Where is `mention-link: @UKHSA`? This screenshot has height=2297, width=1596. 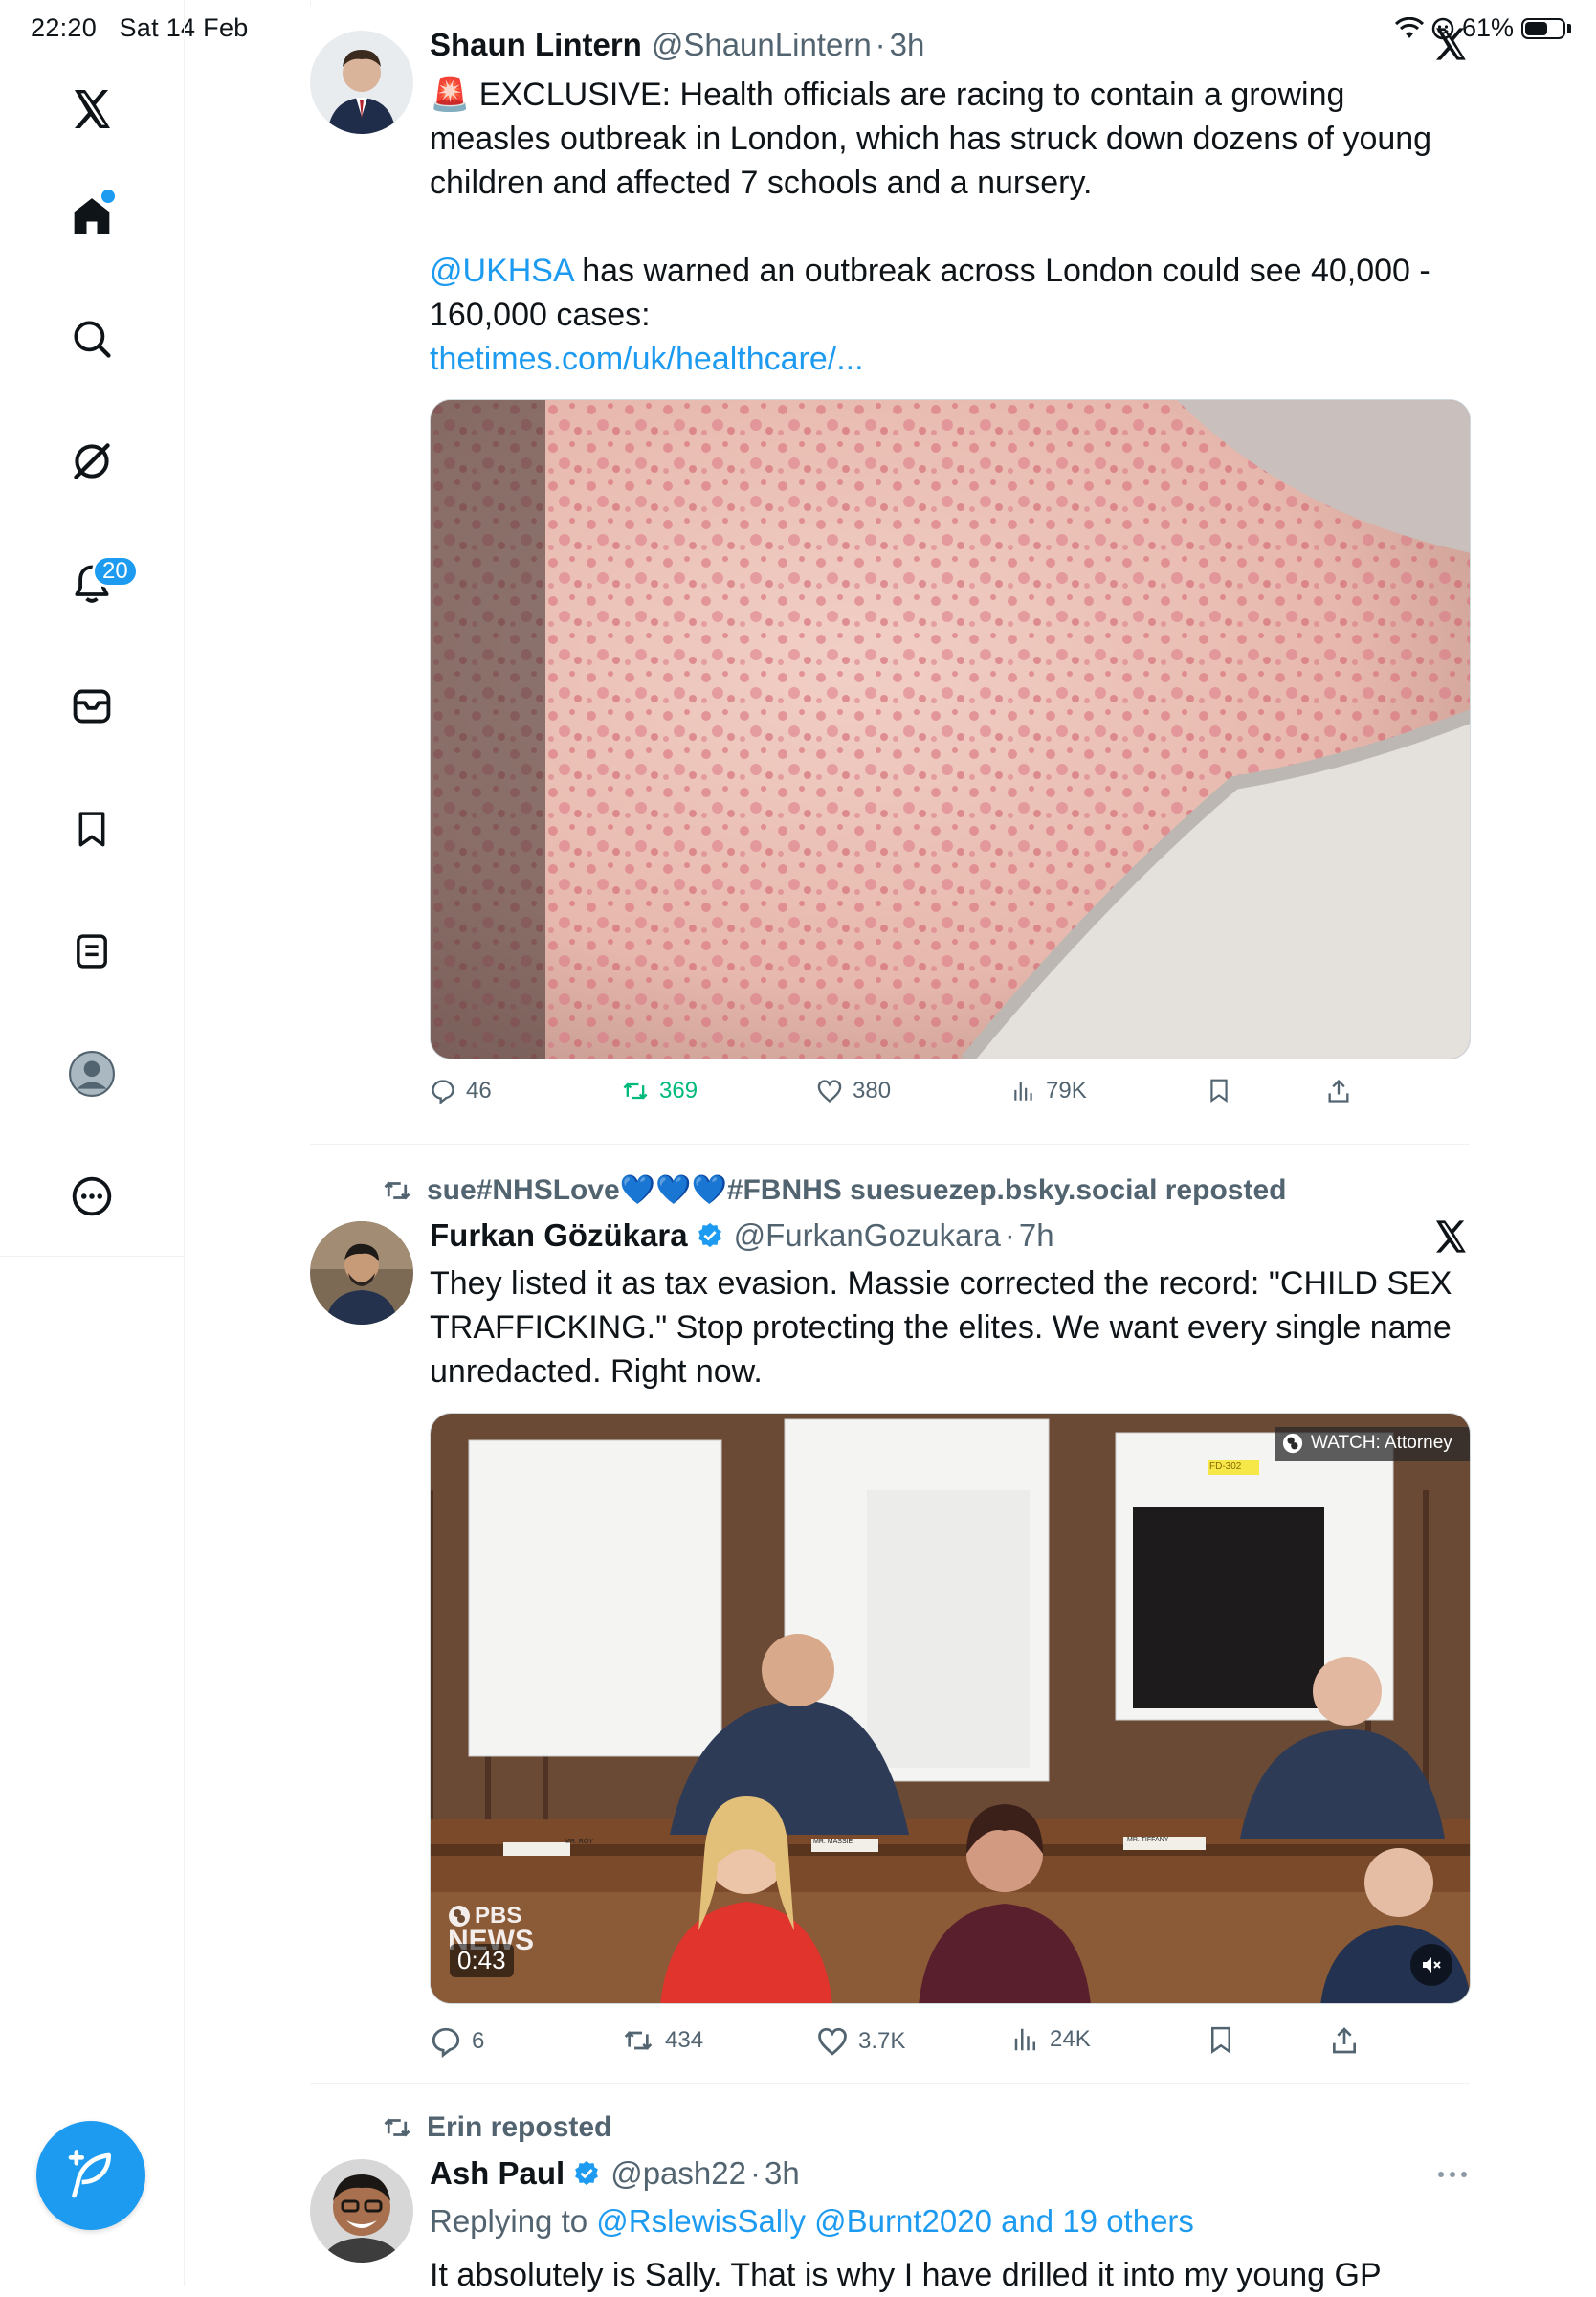 mention-link: @UKHSA is located at coordinates (502, 271).